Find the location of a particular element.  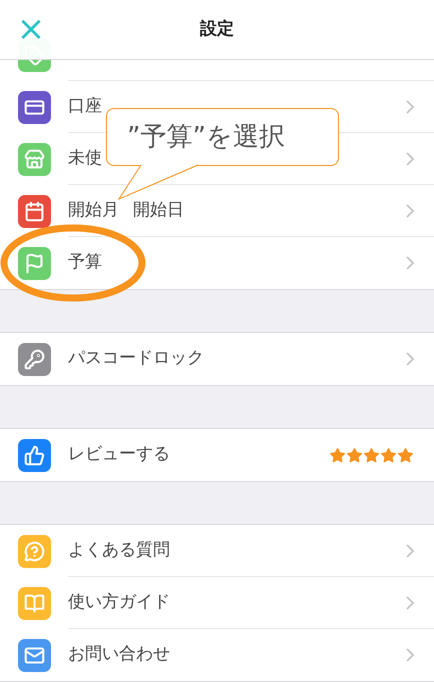

setting-label: お問い合わせ is located at coordinates (119, 655).